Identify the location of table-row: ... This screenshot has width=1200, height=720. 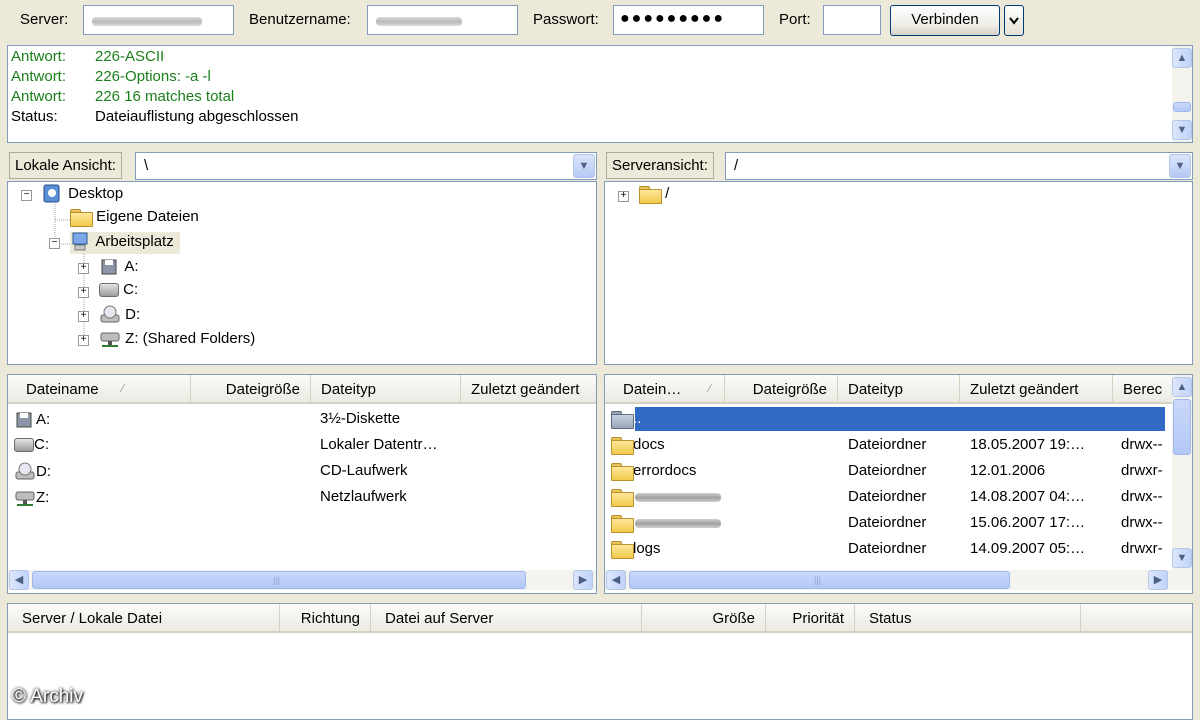
(888, 419).